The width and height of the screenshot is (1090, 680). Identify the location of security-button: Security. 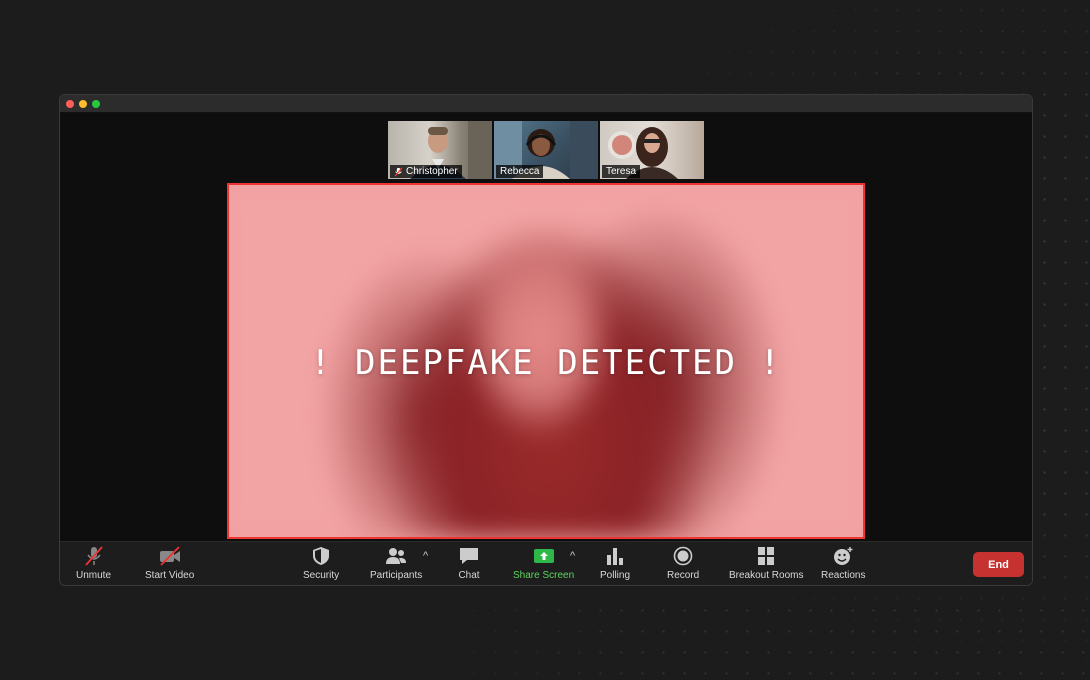
(321, 563).